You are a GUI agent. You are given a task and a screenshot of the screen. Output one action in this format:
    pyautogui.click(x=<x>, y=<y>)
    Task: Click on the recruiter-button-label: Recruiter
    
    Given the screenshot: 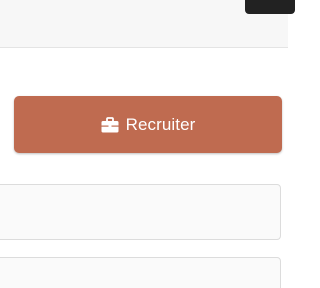 What is the action you would take?
    pyautogui.click(x=160, y=124)
    